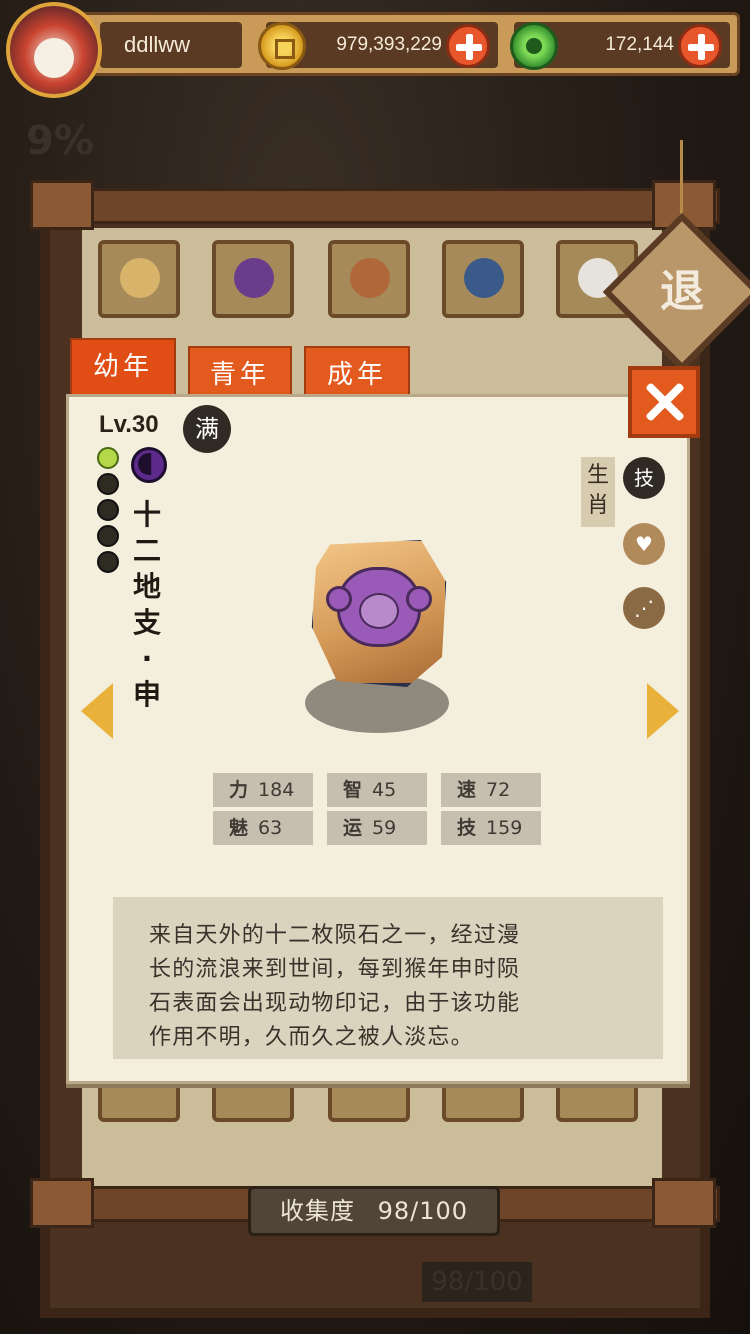  Describe the element at coordinates (644, 608) in the screenshot. I see `share-icon: ⋰` at that location.